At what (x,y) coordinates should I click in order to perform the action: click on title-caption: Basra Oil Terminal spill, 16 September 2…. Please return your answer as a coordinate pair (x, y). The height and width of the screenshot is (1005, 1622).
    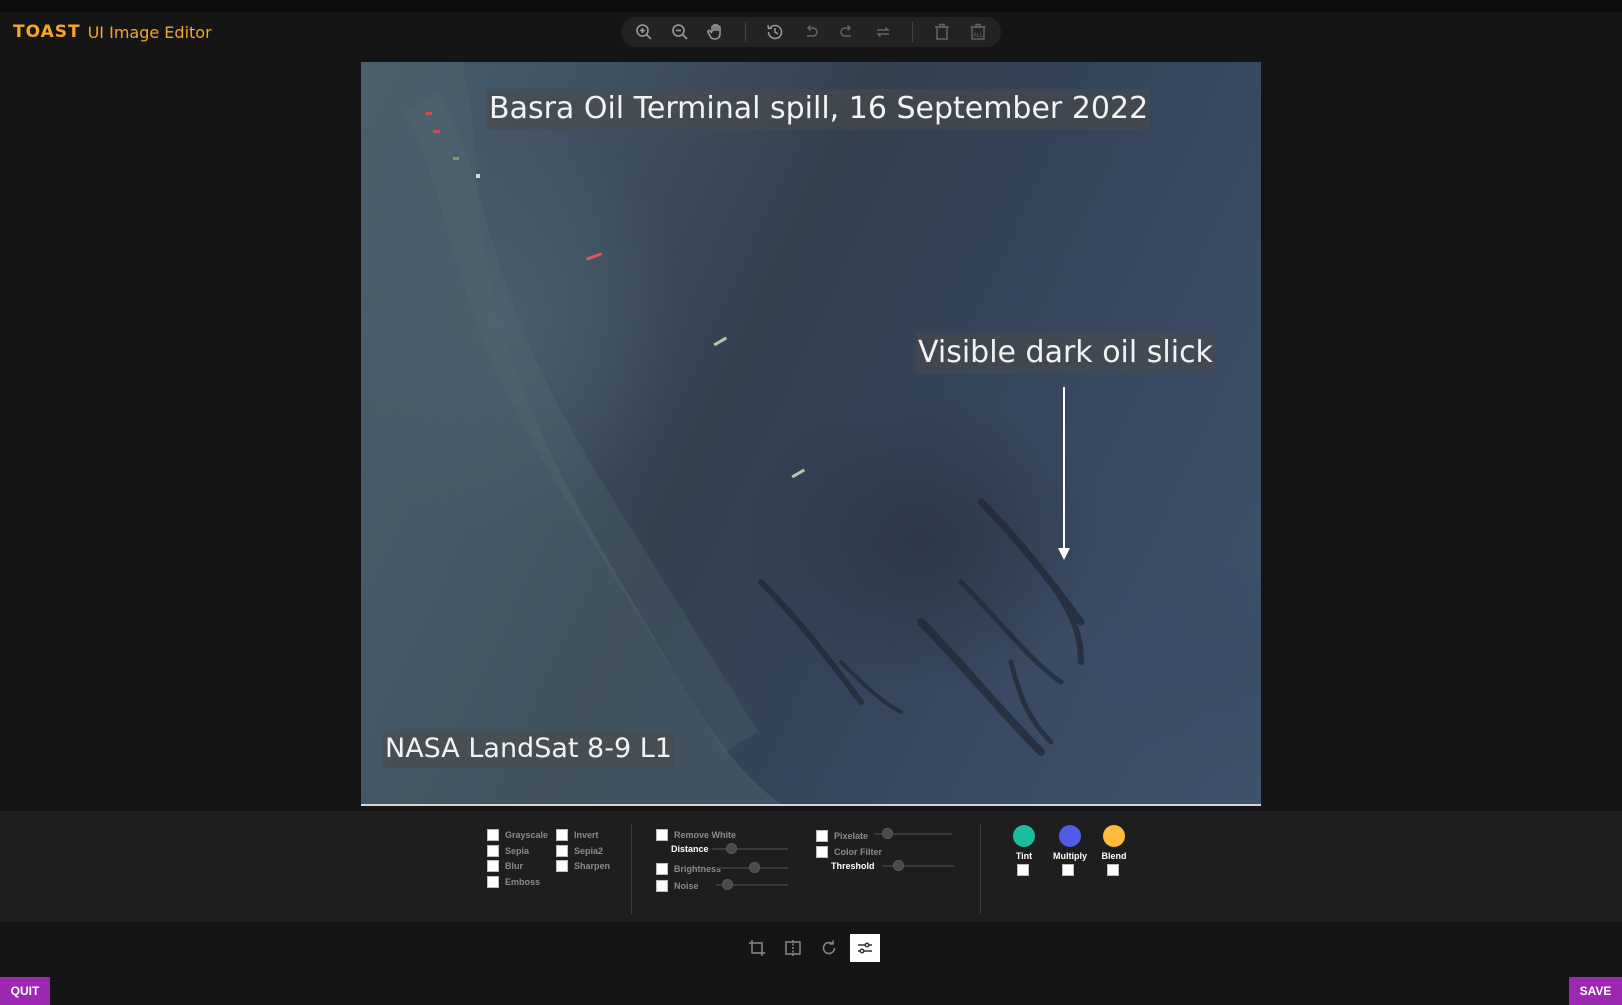
    Looking at the image, I should click on (819, 109).